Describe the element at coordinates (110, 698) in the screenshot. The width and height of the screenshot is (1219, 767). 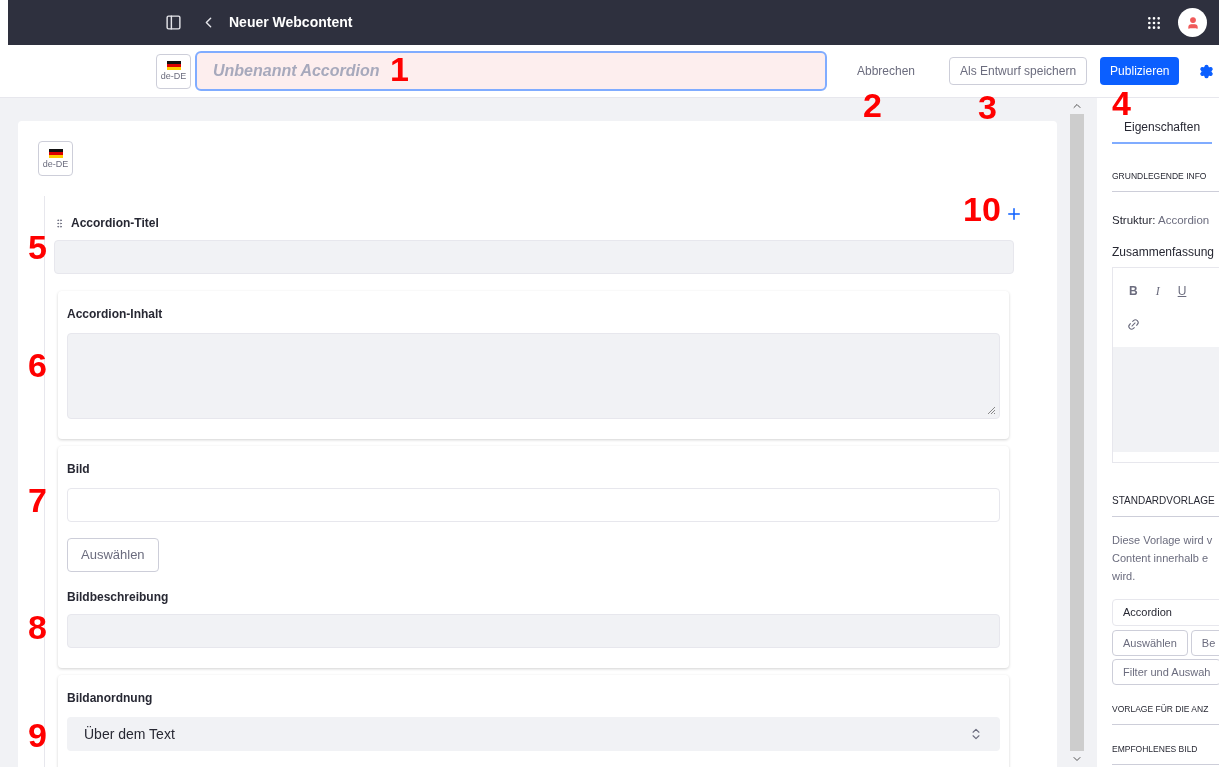
I see `field-label: Bildanordnung` at that location.